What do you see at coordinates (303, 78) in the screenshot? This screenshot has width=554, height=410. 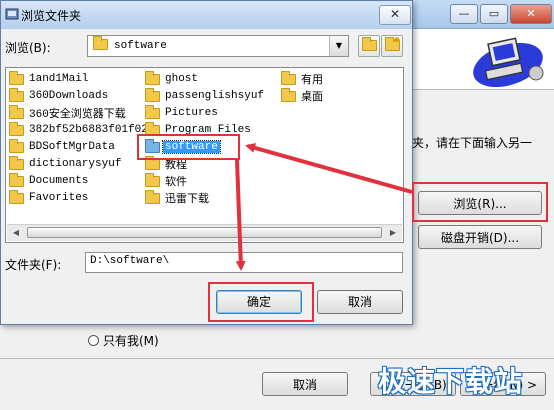 I see `list-item: 有用` at bounding box center [303, 78].